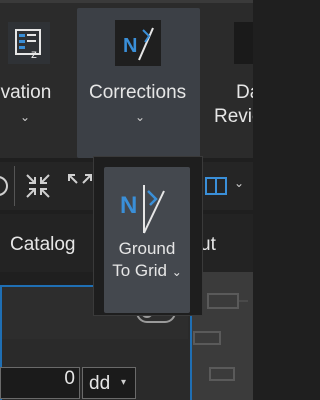 Image resolution: width=320 pixels, height=400 pixels. What do you see at coordinates (138, 43) in the screenshot?
I see `corrections-icon: N` at bounding box center [138, 43].